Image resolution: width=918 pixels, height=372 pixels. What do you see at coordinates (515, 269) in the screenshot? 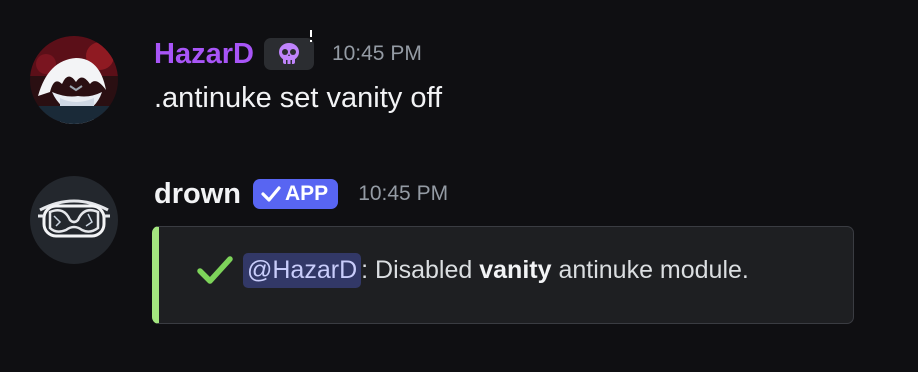
I see `embed-bold-text: vanity` at bounding box center [515, 269].